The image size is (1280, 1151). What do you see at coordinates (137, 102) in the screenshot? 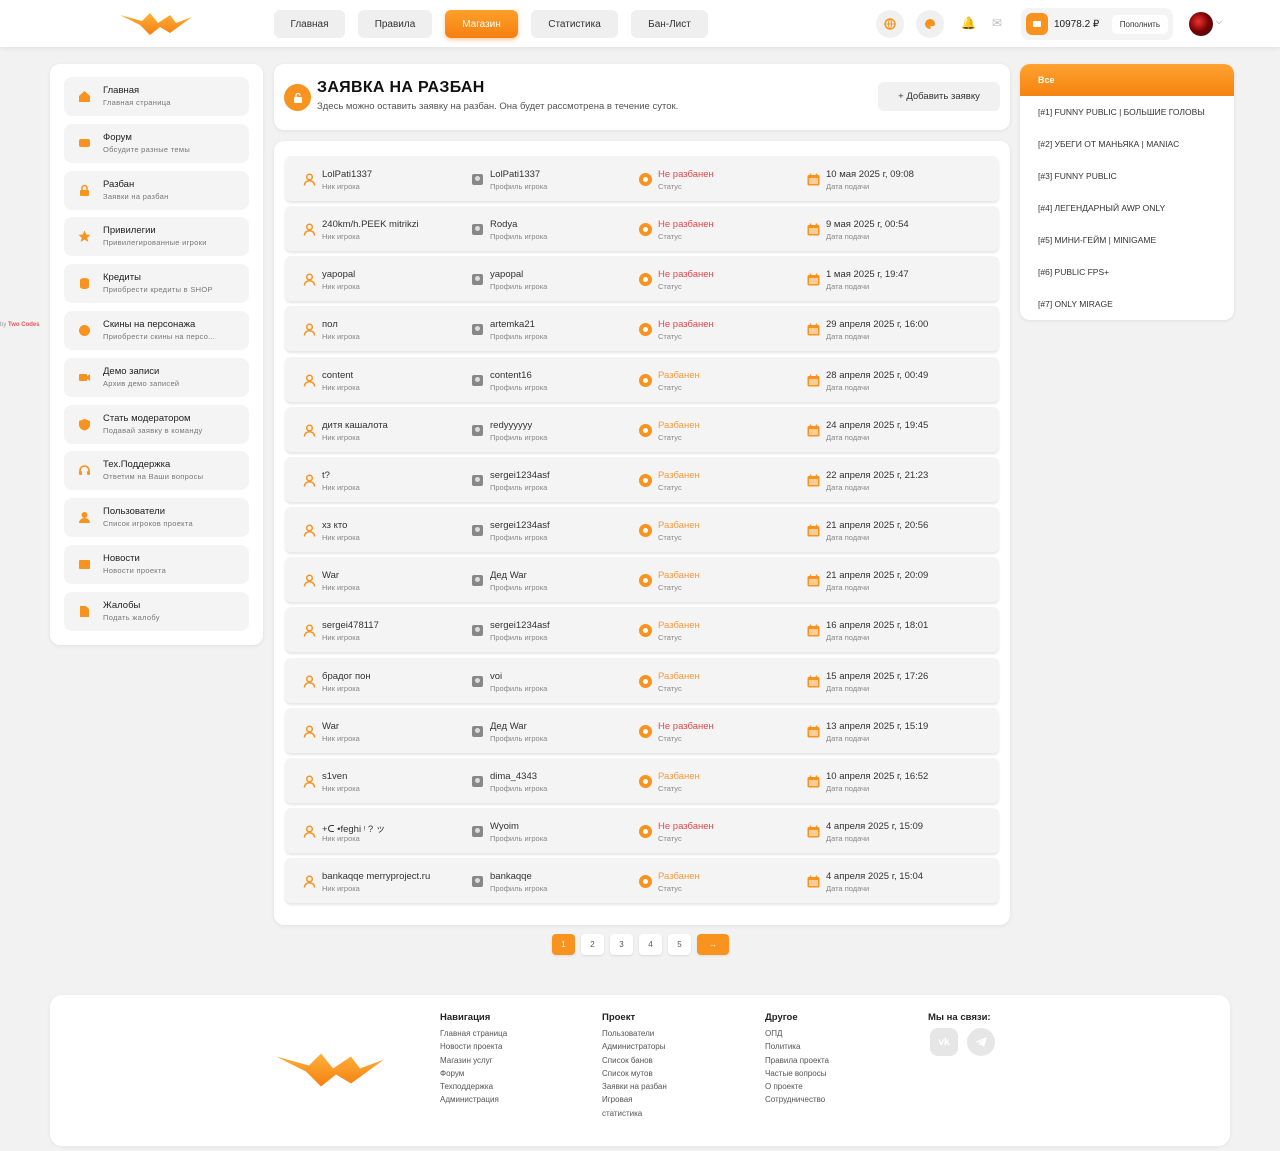
I see `sidebar-item-subtitle: Главная страница` at bounding box center [137, 102].